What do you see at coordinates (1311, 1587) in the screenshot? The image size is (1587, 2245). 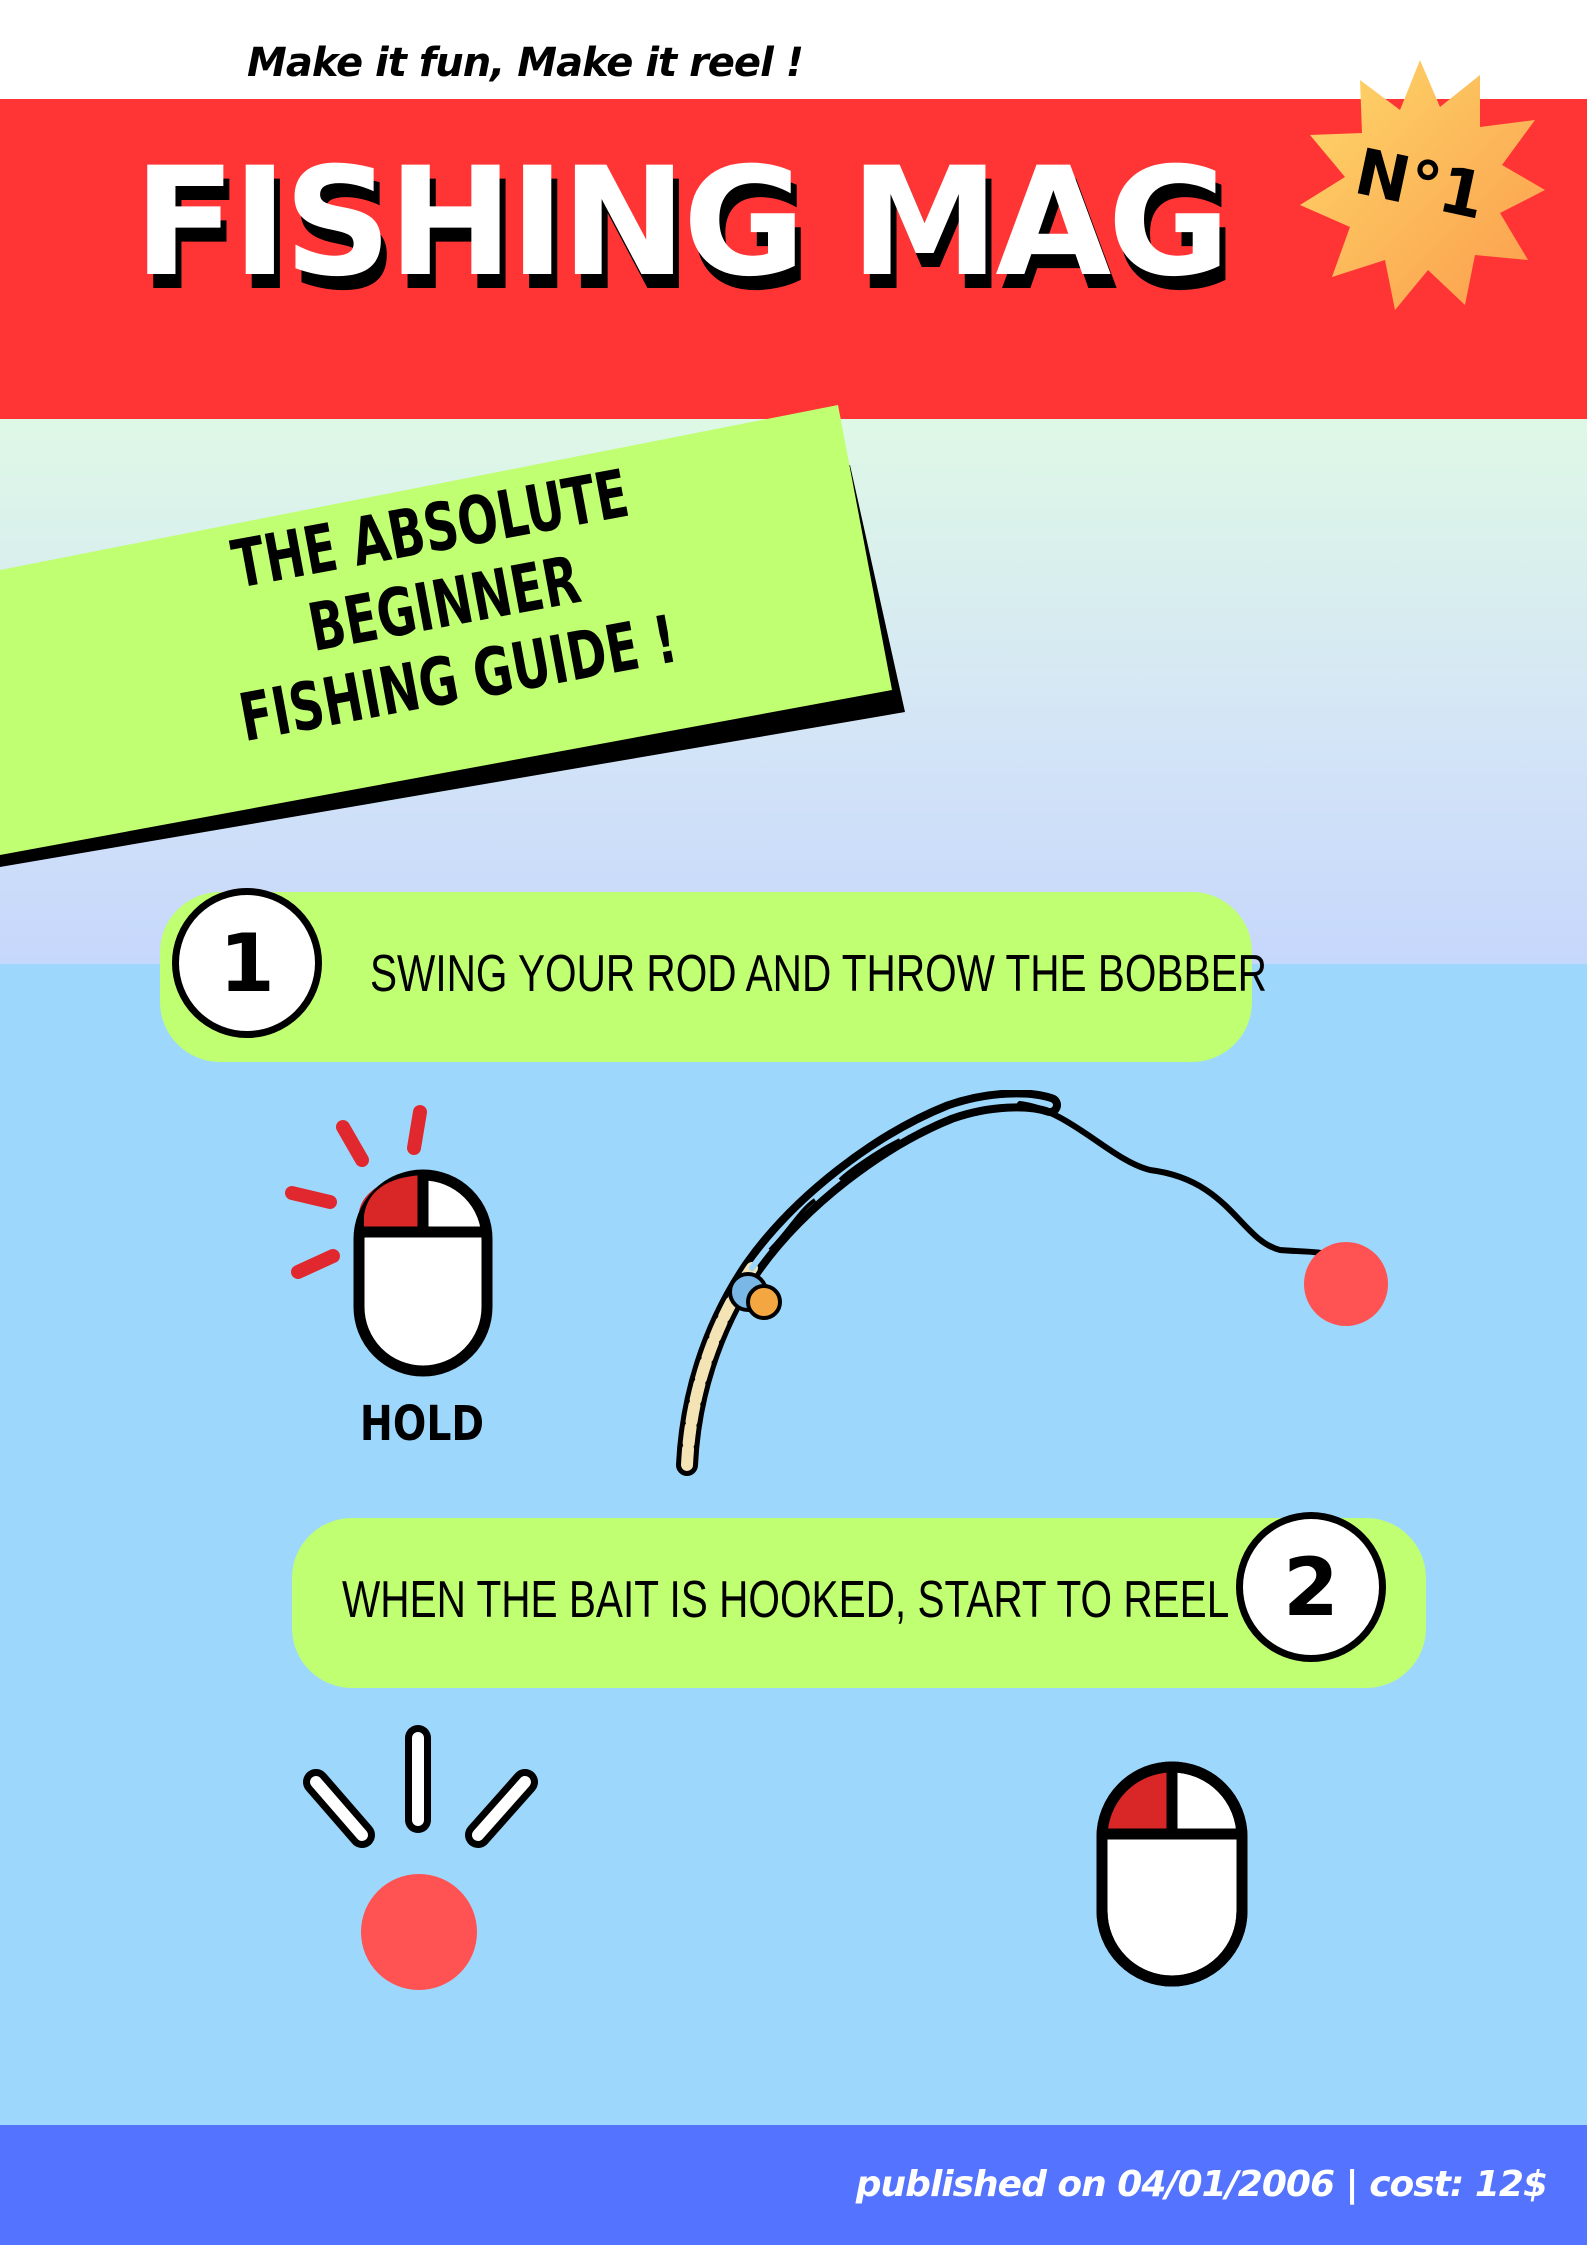 I see `step-2-number: 2` at bounding box center [1311, 1587].